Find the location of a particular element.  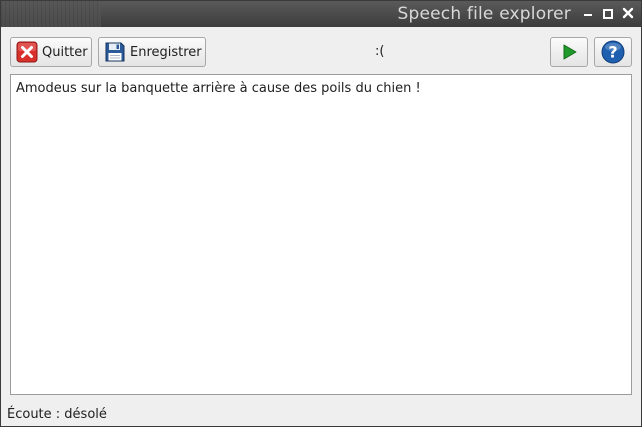

play-button is located at coordinates (569, 52).